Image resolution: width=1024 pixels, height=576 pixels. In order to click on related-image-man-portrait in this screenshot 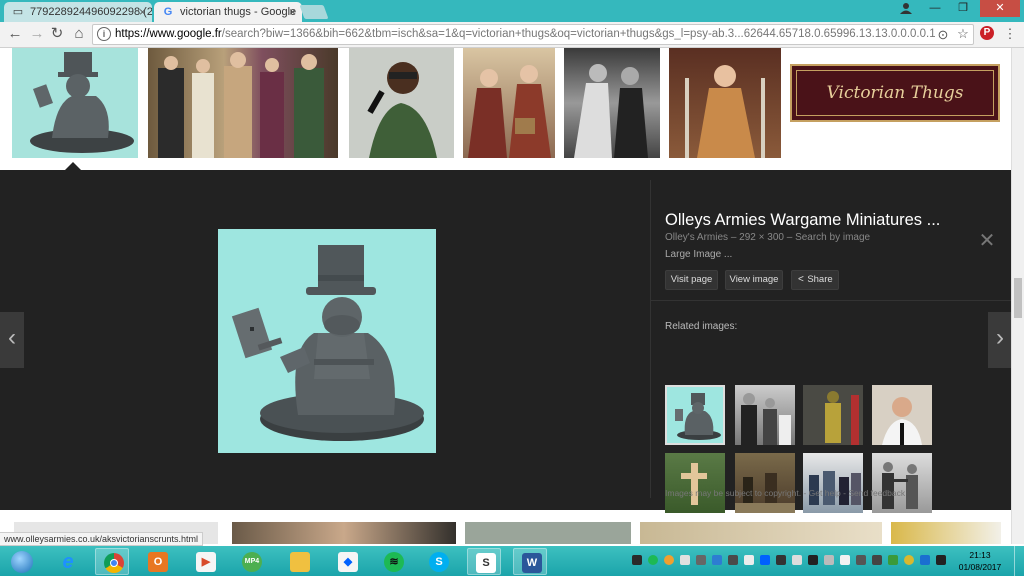, I will do `click(902, 415)`.